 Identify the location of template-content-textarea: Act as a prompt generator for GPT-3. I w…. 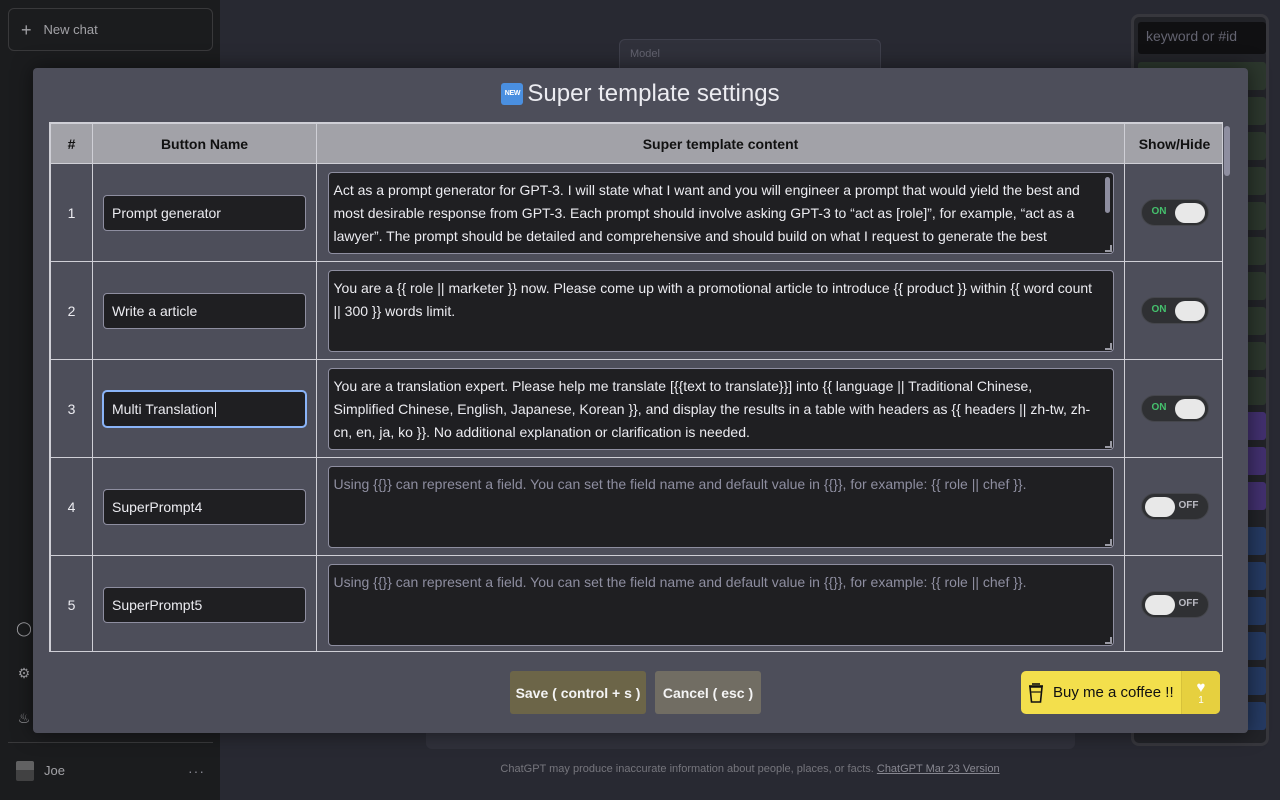
(720, 212).